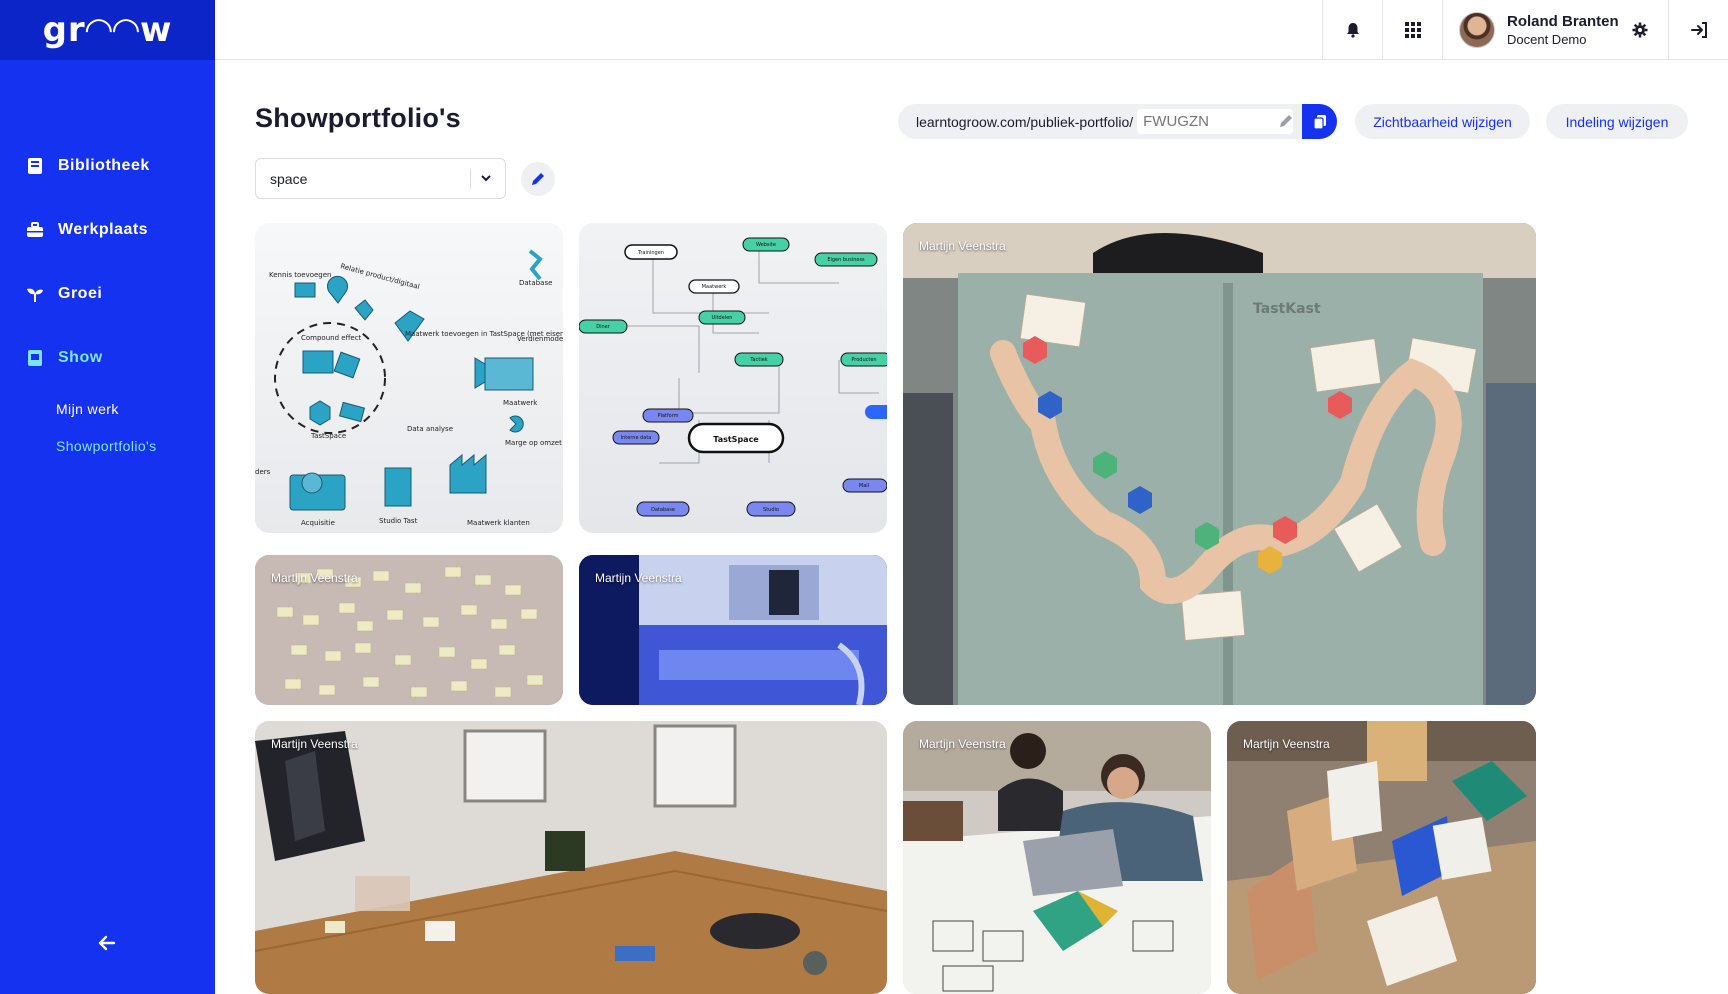  What do you see at coordinates (328, 436) in the screenshot?
I see `diagram-label: TastSpace` at bounding box center [328, 436].